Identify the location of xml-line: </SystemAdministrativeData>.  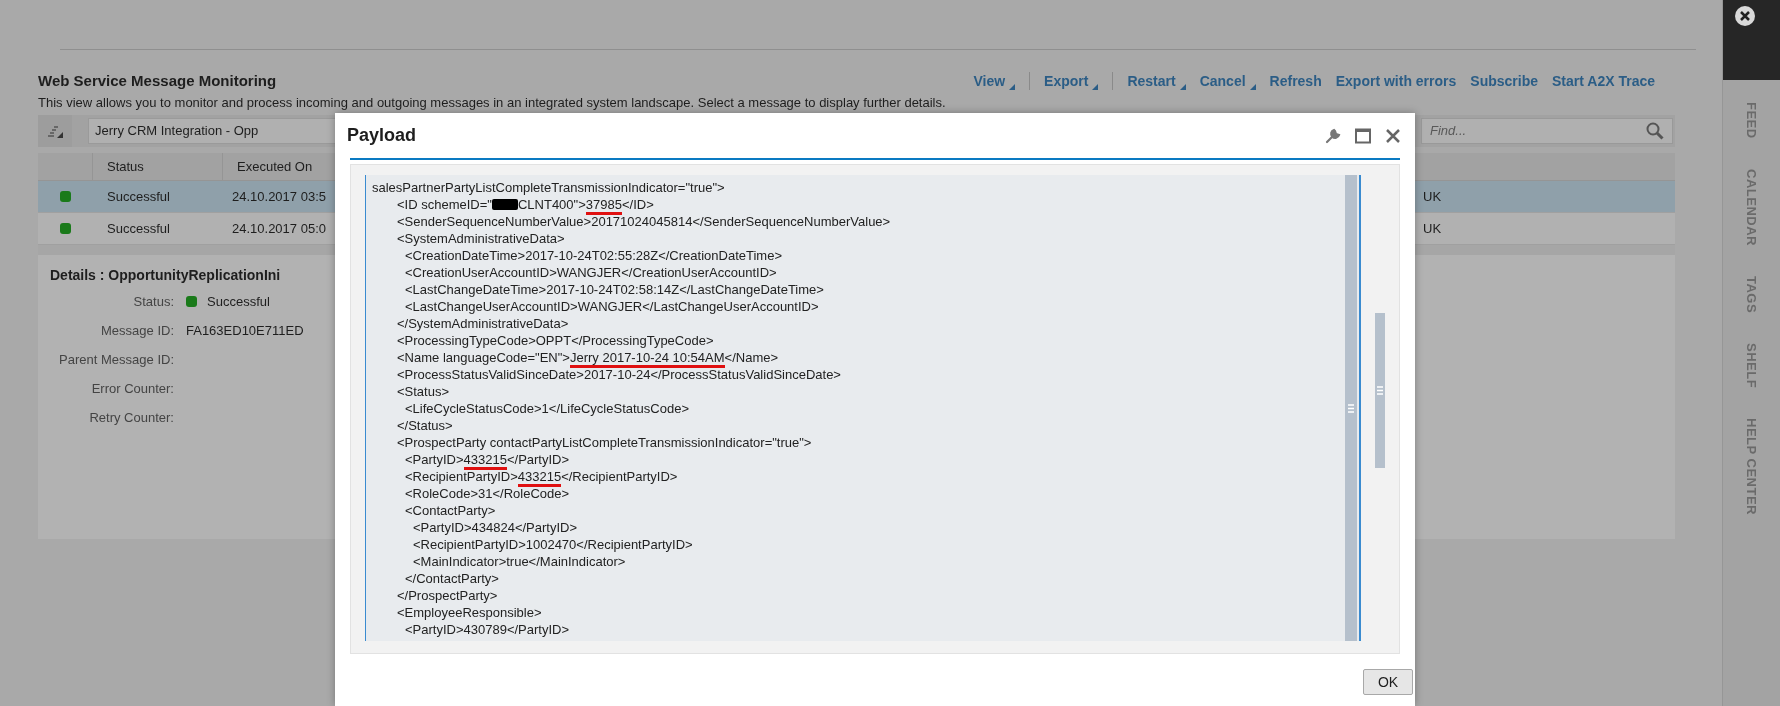
(483, 323).